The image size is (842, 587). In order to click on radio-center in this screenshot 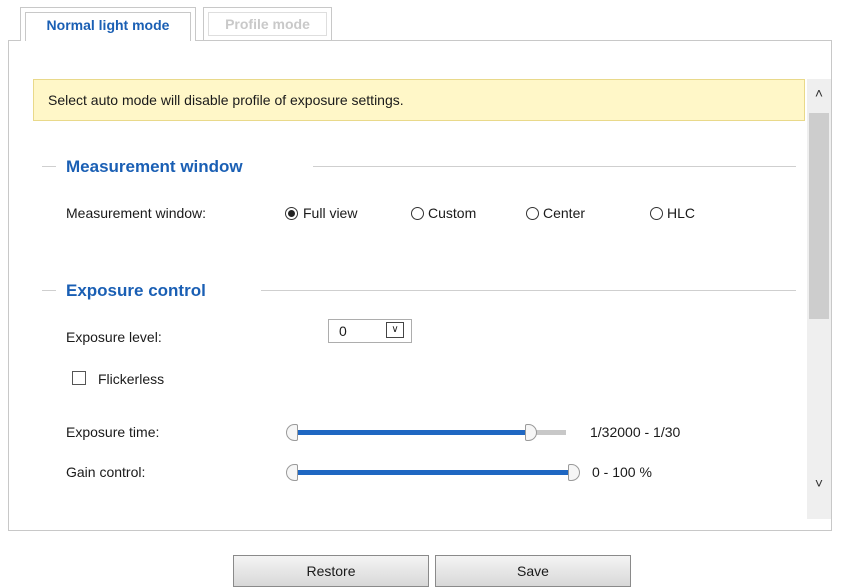, I will do `click(532, 213)`.